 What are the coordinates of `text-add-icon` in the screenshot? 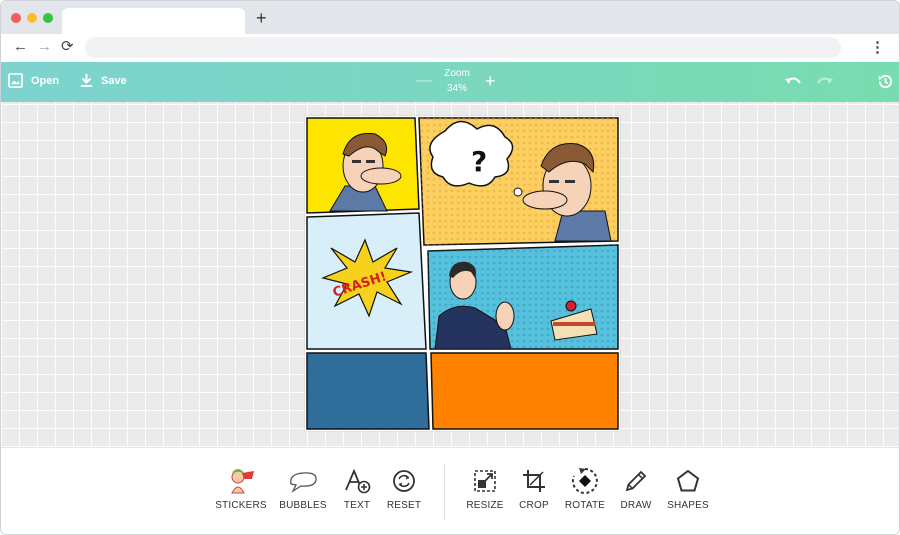 It's located at (358, 481).